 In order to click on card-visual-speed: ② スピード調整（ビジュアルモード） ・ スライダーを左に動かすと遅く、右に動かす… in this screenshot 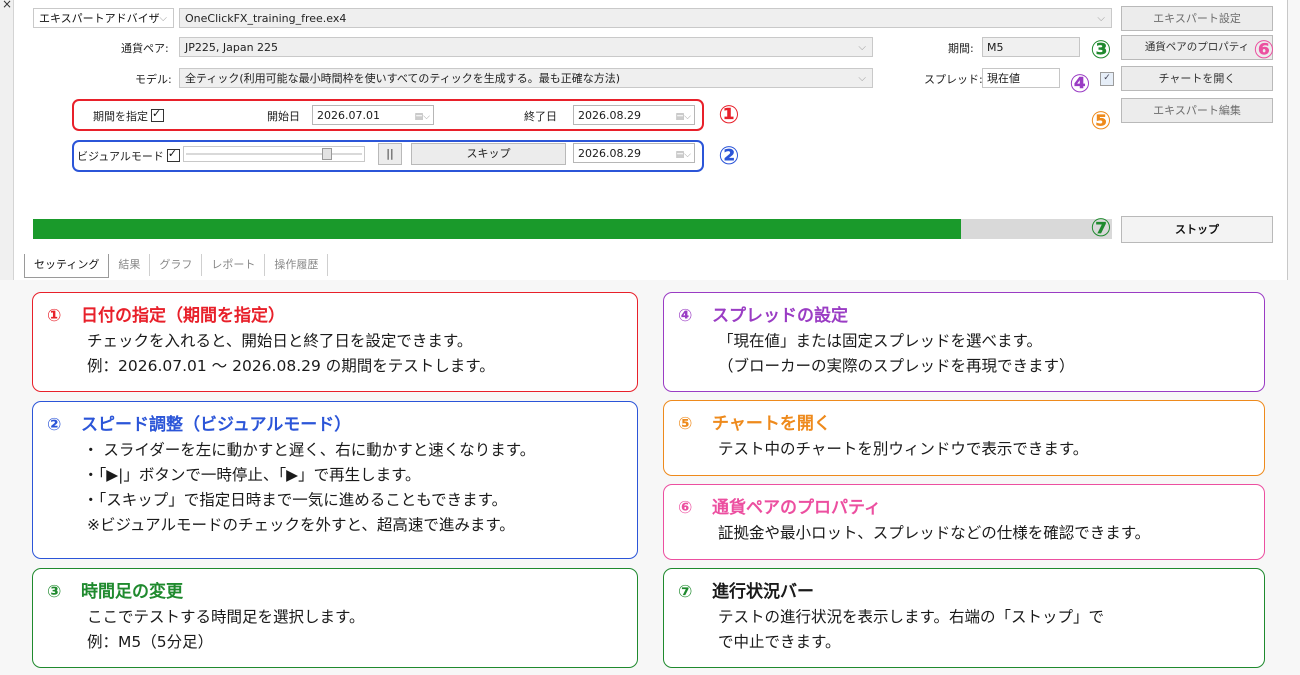, I will do `click(335, 480)`.